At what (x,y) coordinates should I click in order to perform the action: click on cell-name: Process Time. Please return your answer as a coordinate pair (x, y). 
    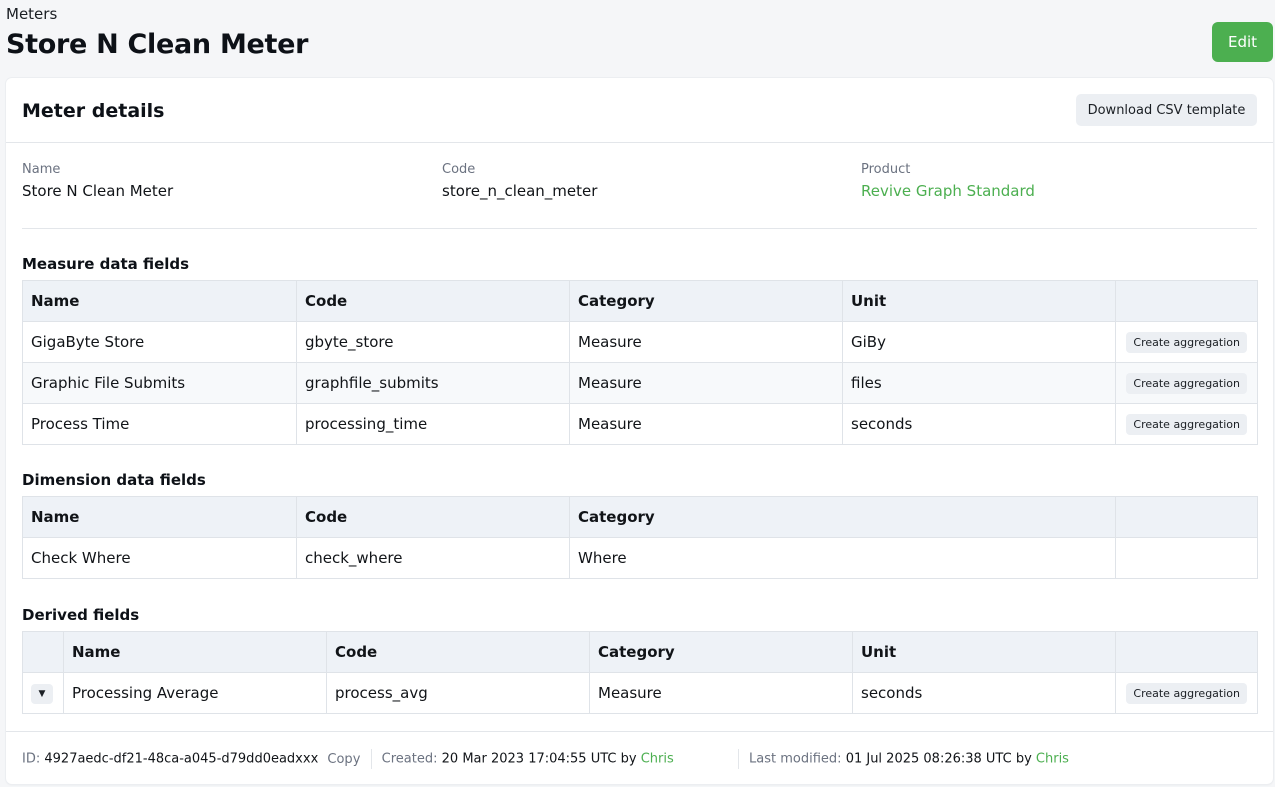
    Looking at the image, I should click on (159, 424).